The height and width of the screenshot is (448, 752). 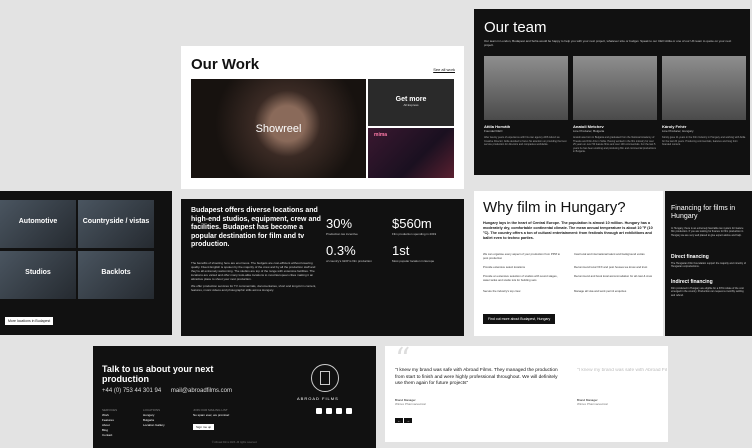 I want to click on stat-desc: of country's GDP is film production, so click(x=349, y=261).